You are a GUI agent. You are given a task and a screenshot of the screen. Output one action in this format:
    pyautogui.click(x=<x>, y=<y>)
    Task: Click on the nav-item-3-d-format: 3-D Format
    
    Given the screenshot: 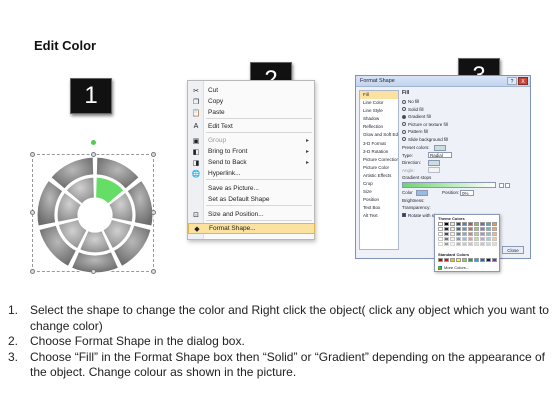 What is the action you would take?
    pyautogui.click(x=379, y=144)
    